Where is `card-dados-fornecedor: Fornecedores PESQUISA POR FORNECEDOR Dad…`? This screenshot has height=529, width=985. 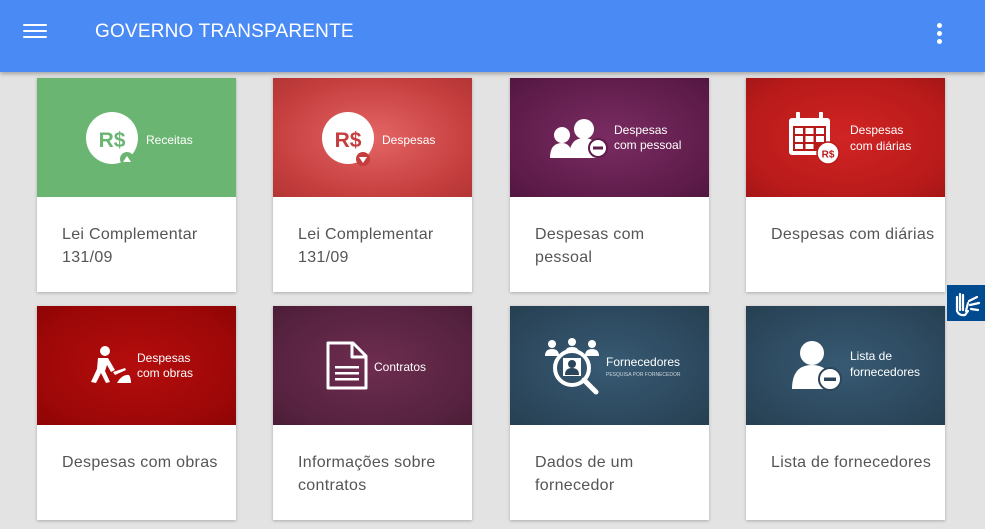
card-dados-fornecedor: Fornecedores PESQUISA POR FORNECEDOR Dad… is located at coordinates (609, 413).